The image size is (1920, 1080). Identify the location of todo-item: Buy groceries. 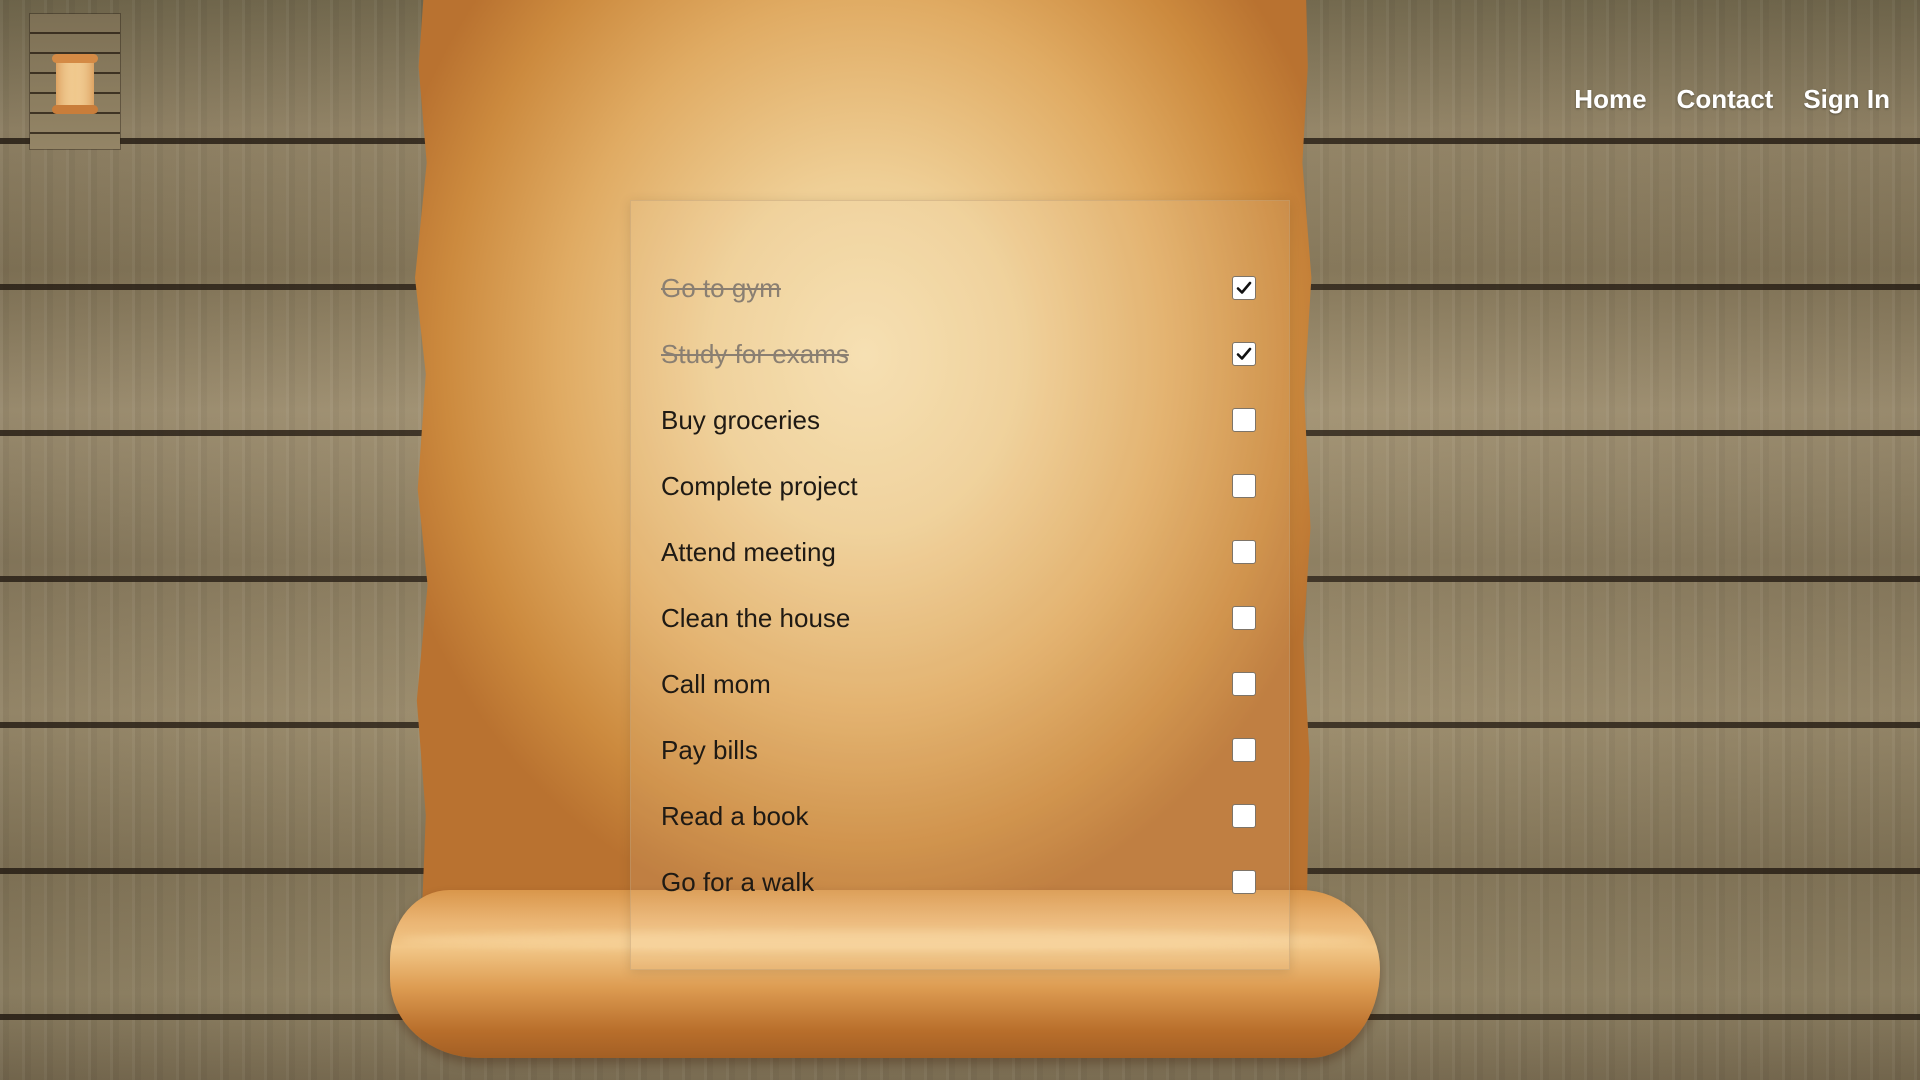
(960, 420).